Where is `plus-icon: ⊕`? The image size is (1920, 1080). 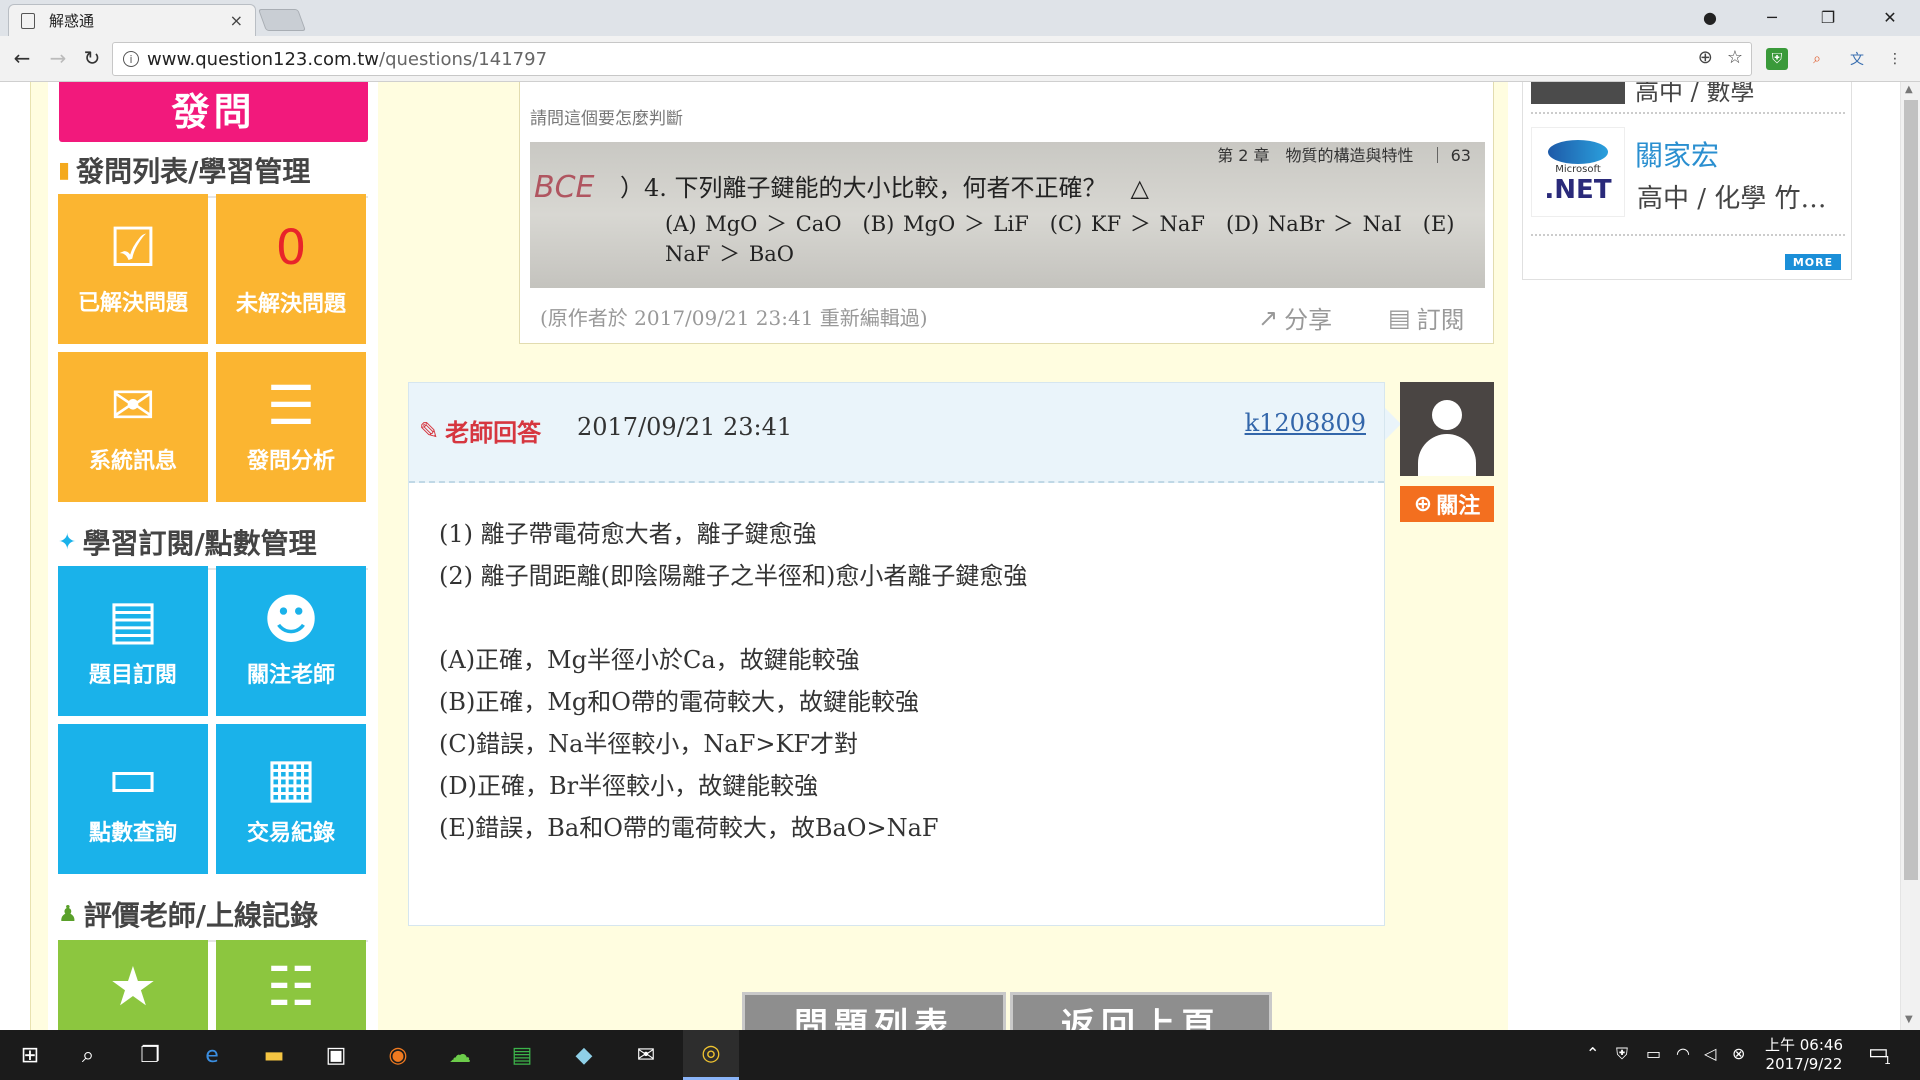 plus-icon: ⊕ is located at coordinates (1423, 504).